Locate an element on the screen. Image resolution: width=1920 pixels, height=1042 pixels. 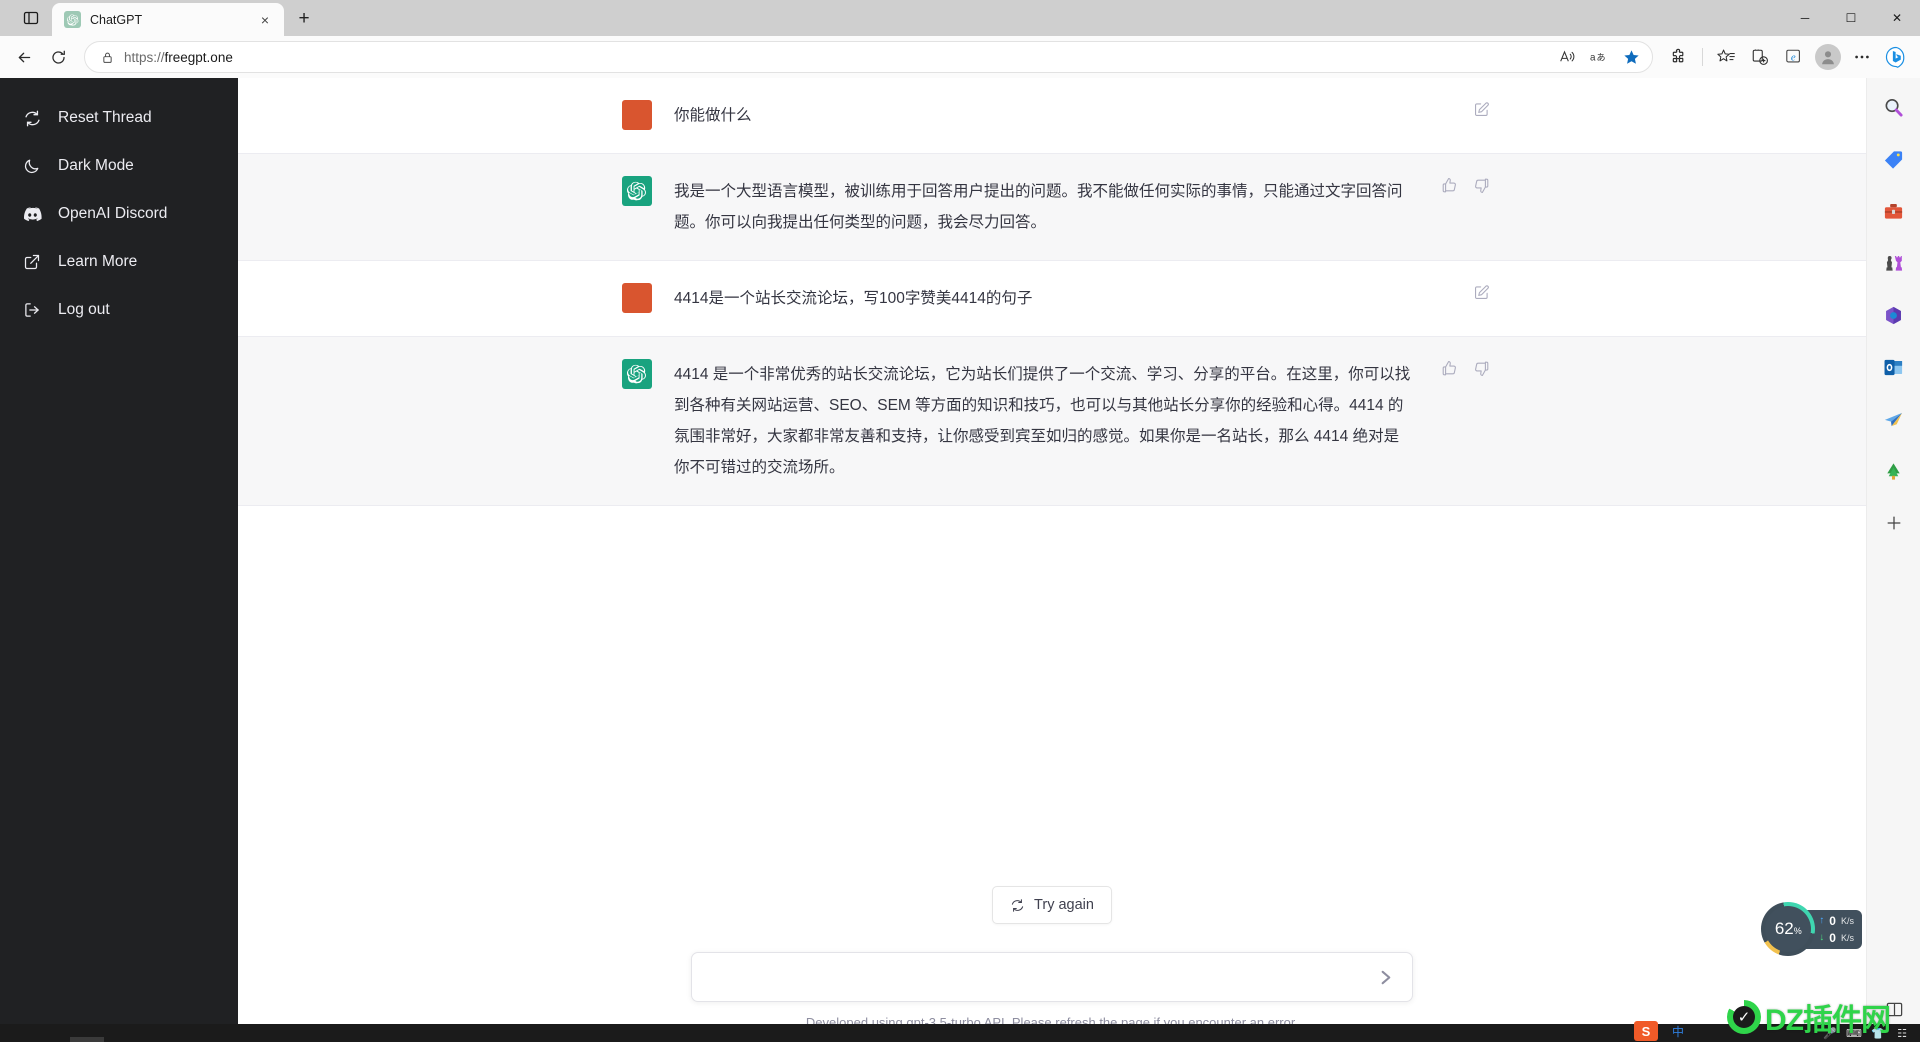
try-again-row: Try again is located at coordinates (1052, 905).